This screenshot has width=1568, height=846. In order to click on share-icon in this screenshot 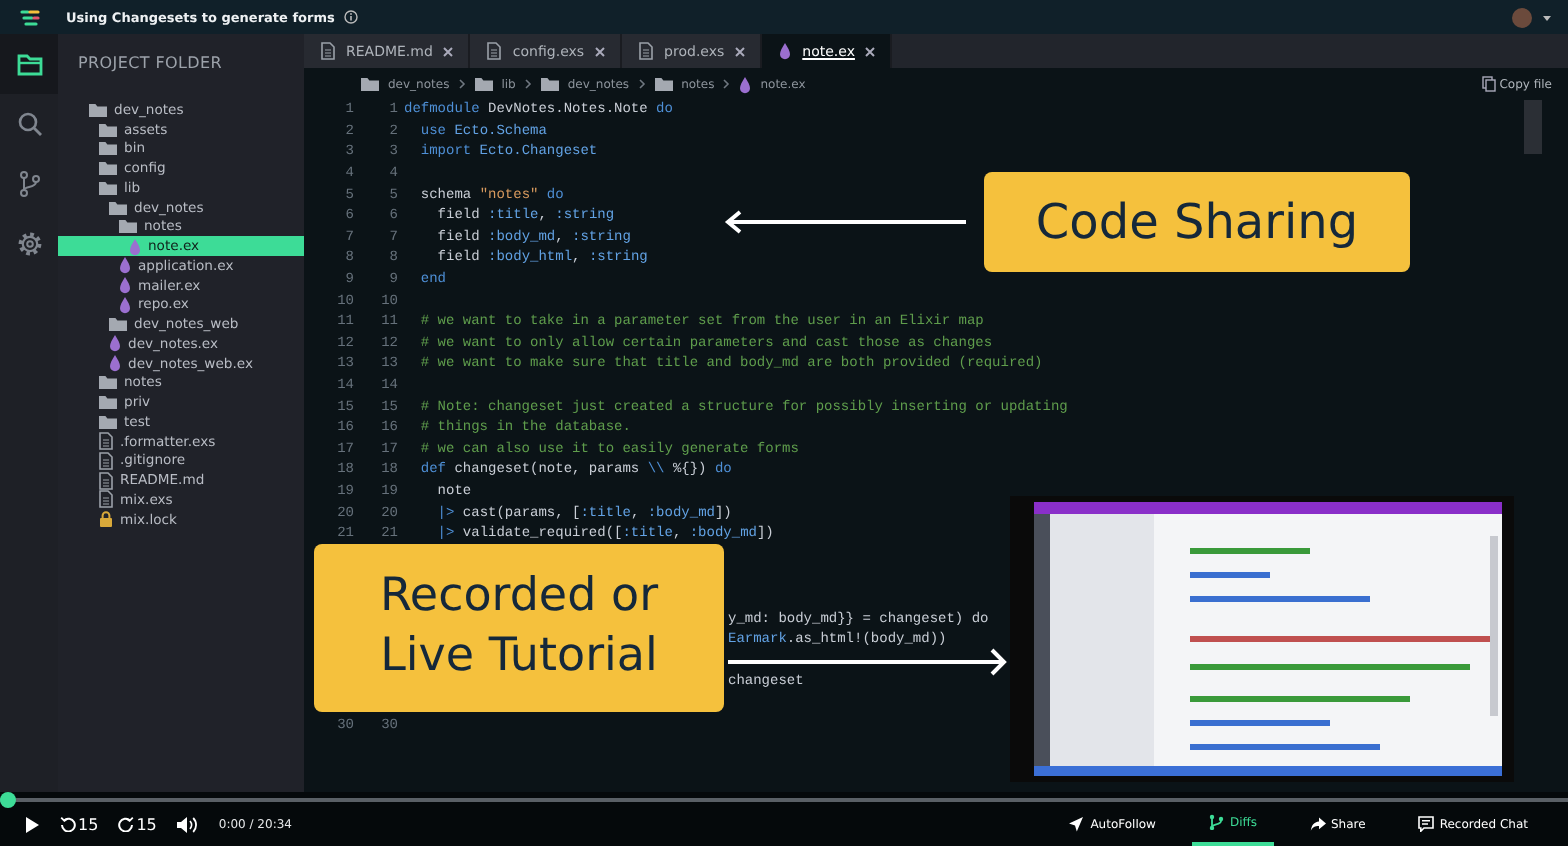, I will do `click(1317, 824)`.